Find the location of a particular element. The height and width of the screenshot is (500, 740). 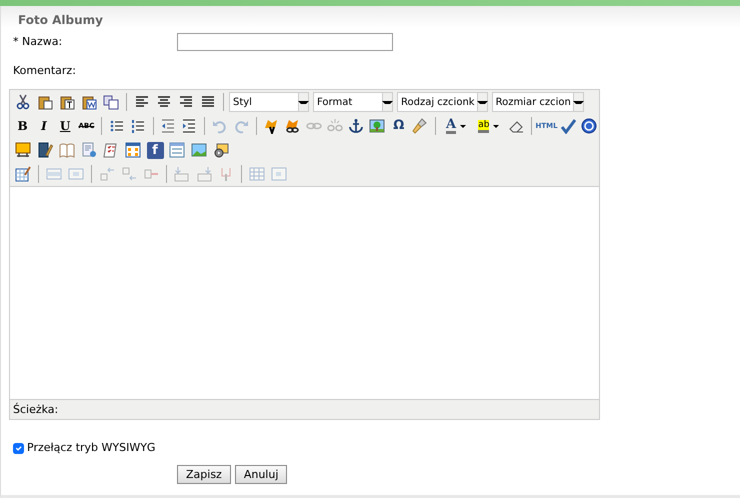

bullet-list-icon is located at coordinates (116, 126).